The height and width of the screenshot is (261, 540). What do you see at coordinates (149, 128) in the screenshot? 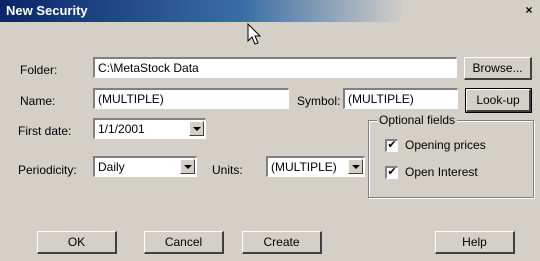
I see `first-date-select: 1/1/2001` at bounding box center [149, 128].